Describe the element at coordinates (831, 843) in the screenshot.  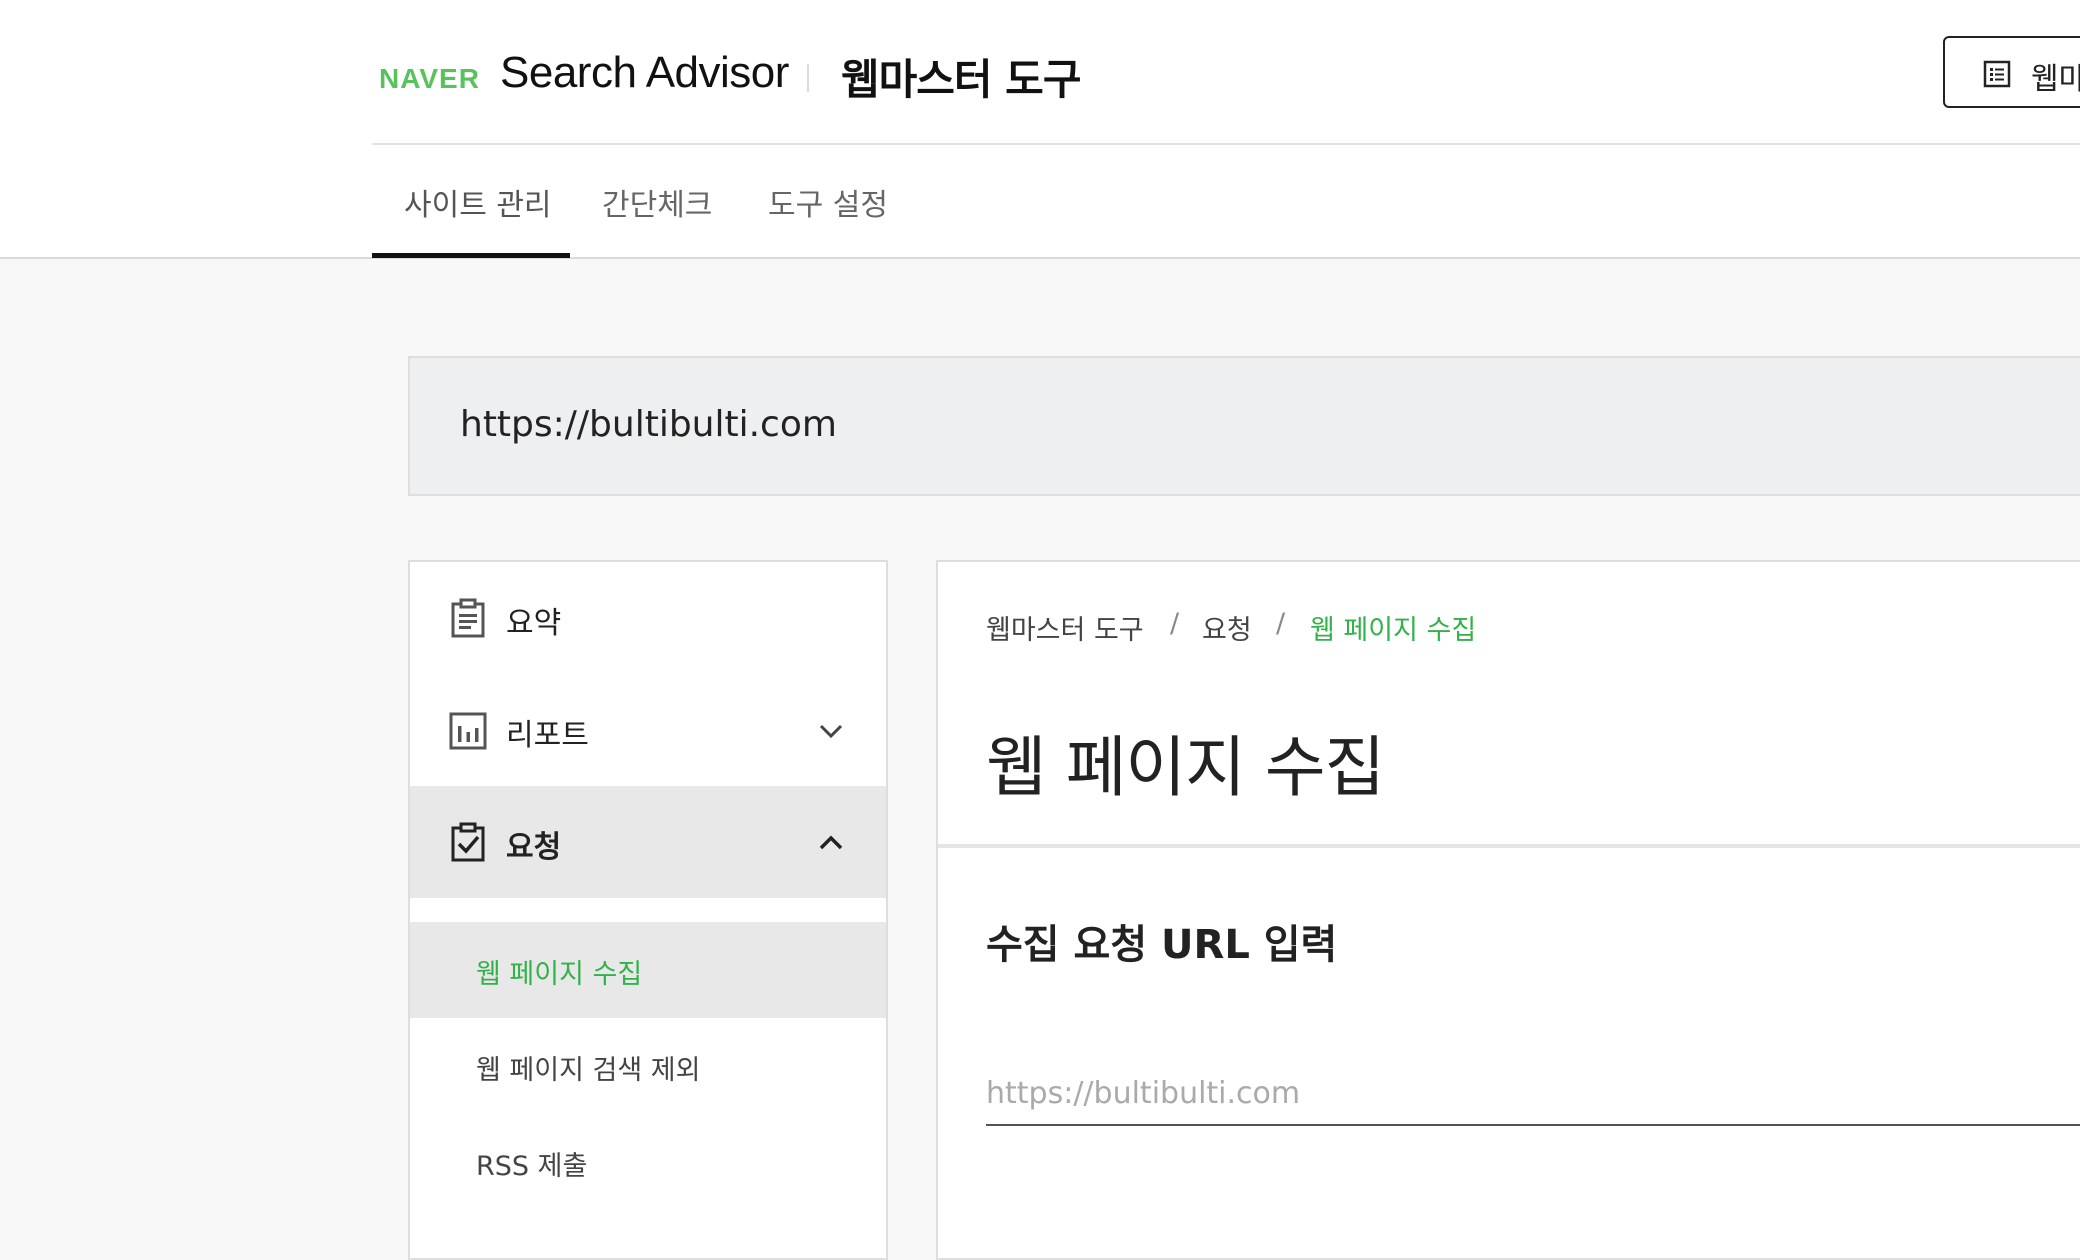
I see `chevron-up-icon` at that location.